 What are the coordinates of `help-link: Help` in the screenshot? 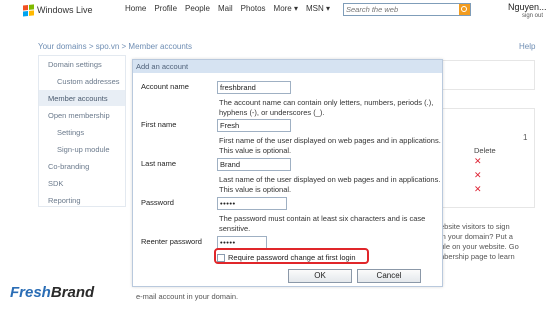 It's located at (527, 46).